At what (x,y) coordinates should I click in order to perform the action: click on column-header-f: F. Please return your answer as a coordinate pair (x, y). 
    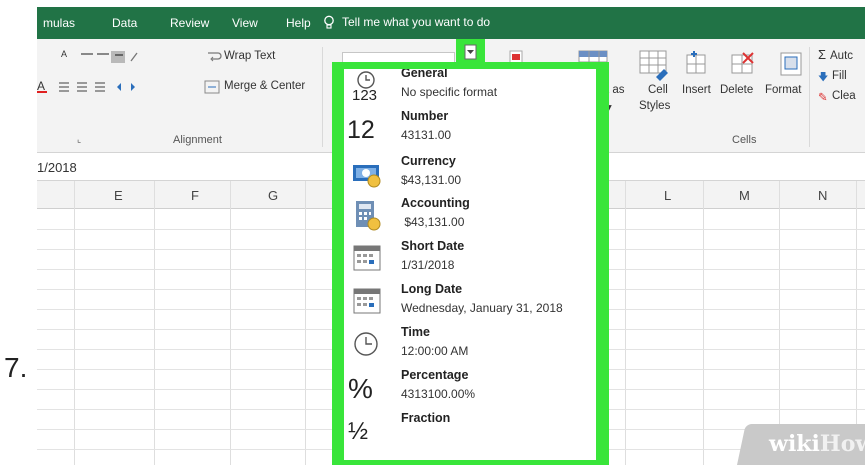
    Looking at the image, I should click on (195, 195).